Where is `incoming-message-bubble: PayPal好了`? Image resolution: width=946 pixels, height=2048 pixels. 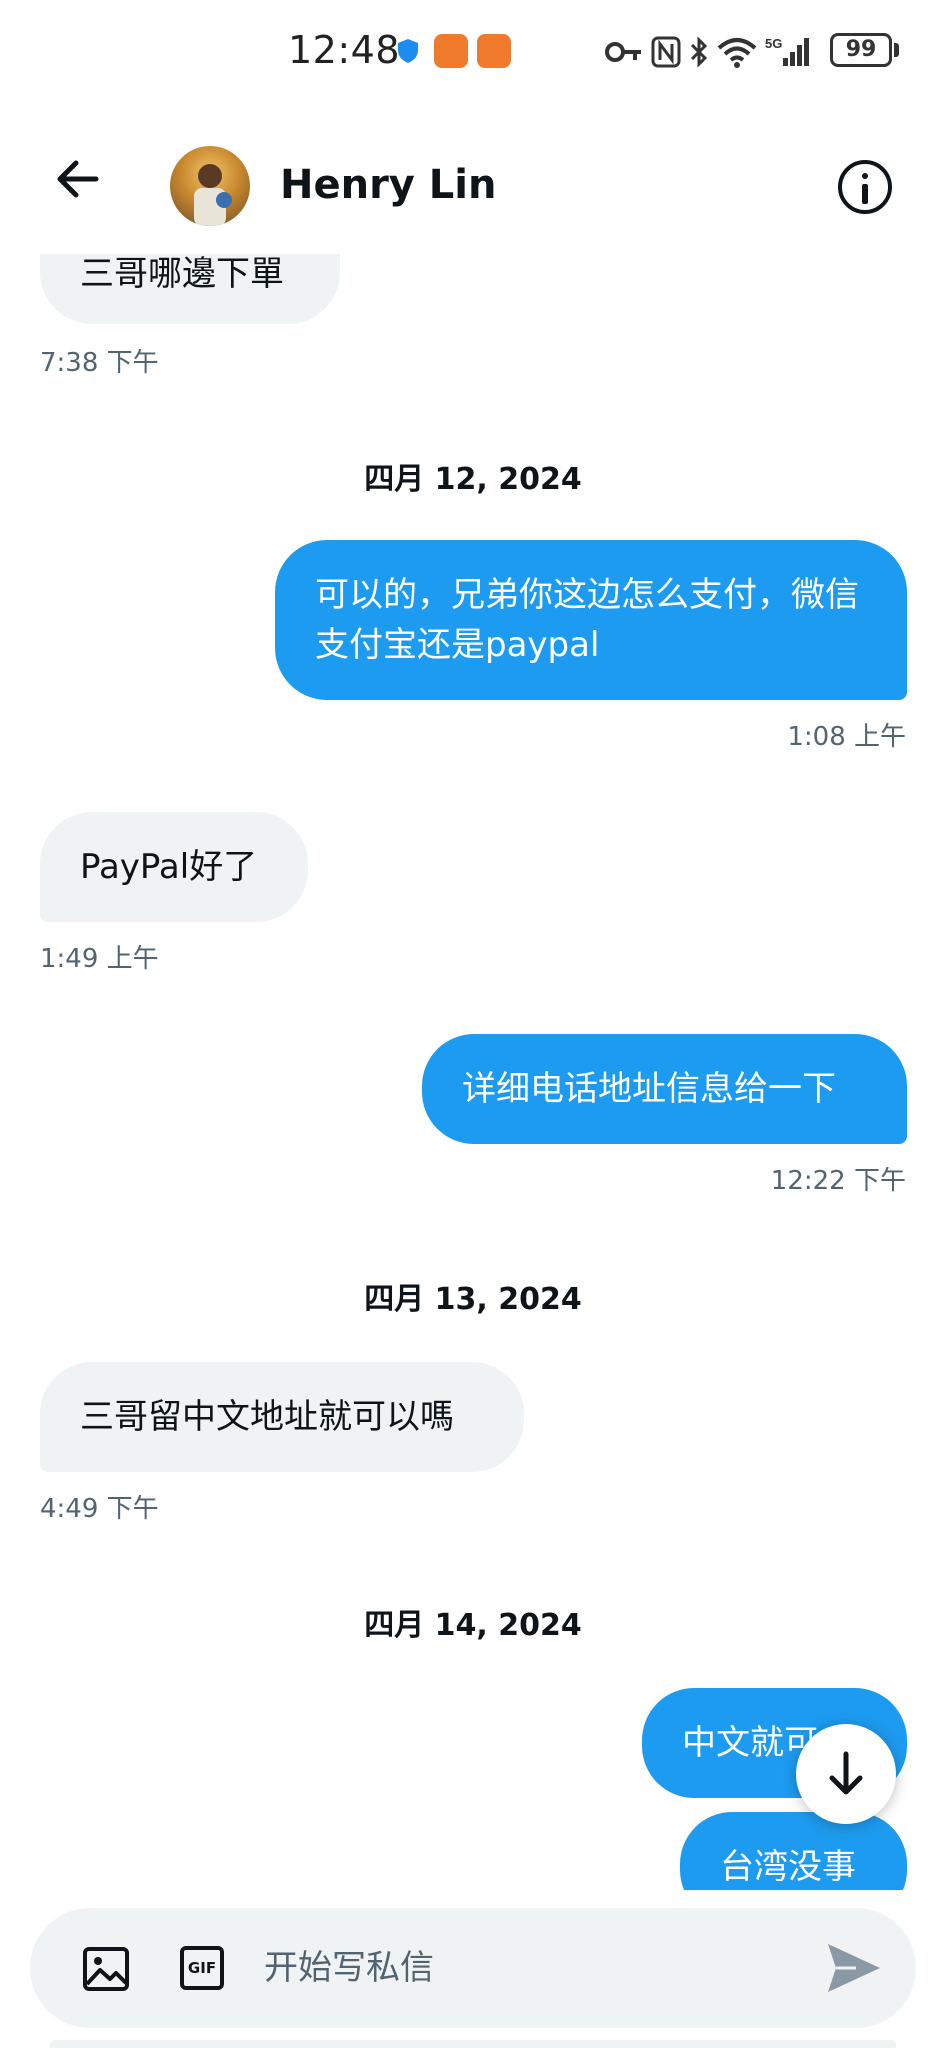 incoming-message-bubble: PayPal好了 is located at coordinates (174, 867).